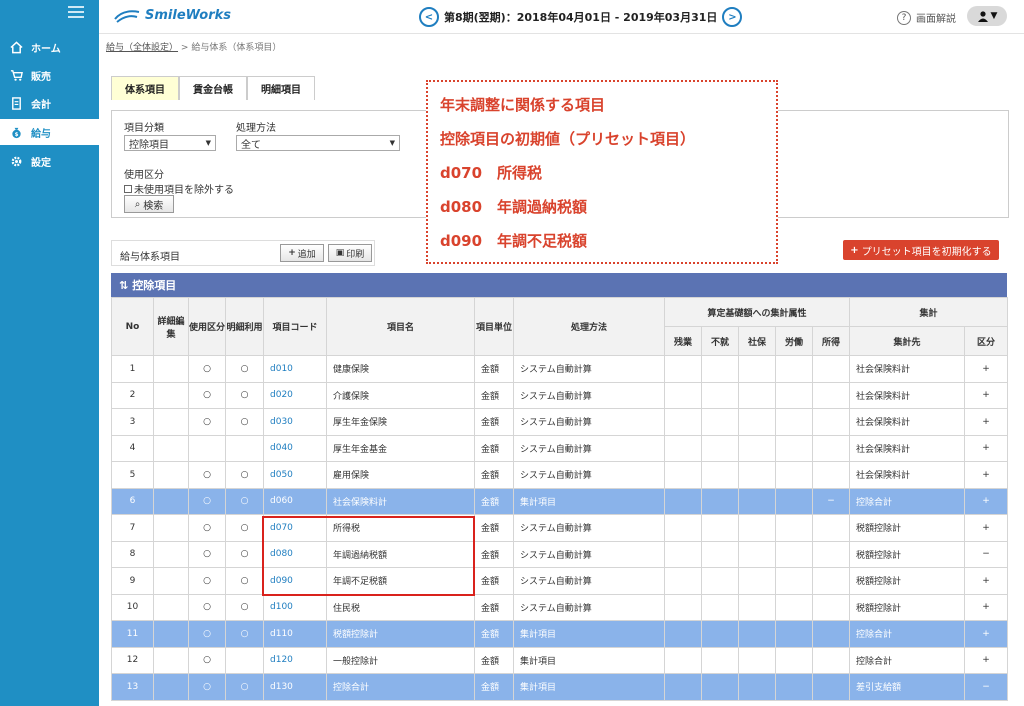 The width and height of the screenshot is (1024, 706). Describe the element at coordinates (560, 422) in the screenshot. I see `table-row: 3 ○ ○ d030 厚生年金保険 金額 システム自動計算 社会保険料計 +` at that location.